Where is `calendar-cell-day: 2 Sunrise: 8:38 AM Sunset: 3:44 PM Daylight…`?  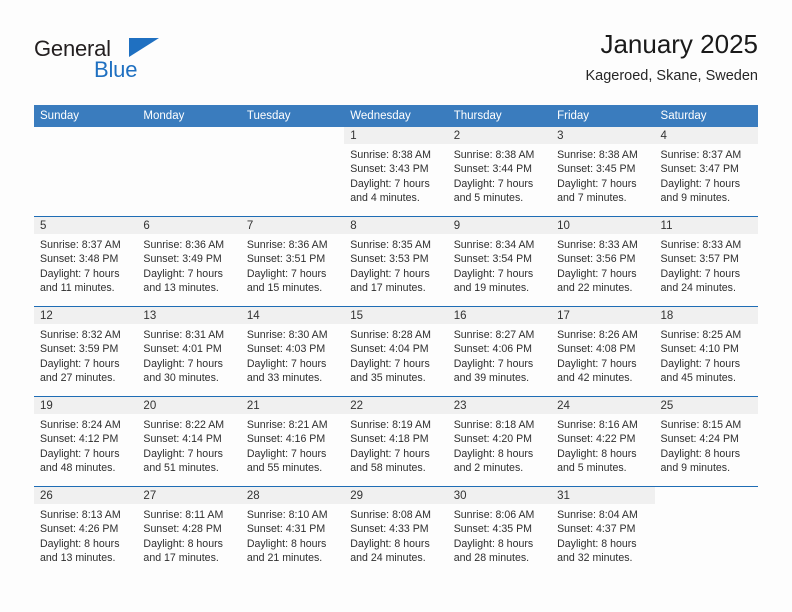 calendar-cell-day: 2 Sunrise: 8:38 AM Sunset: 3:44 PM Daylight… is located at coordinates (499, 172).